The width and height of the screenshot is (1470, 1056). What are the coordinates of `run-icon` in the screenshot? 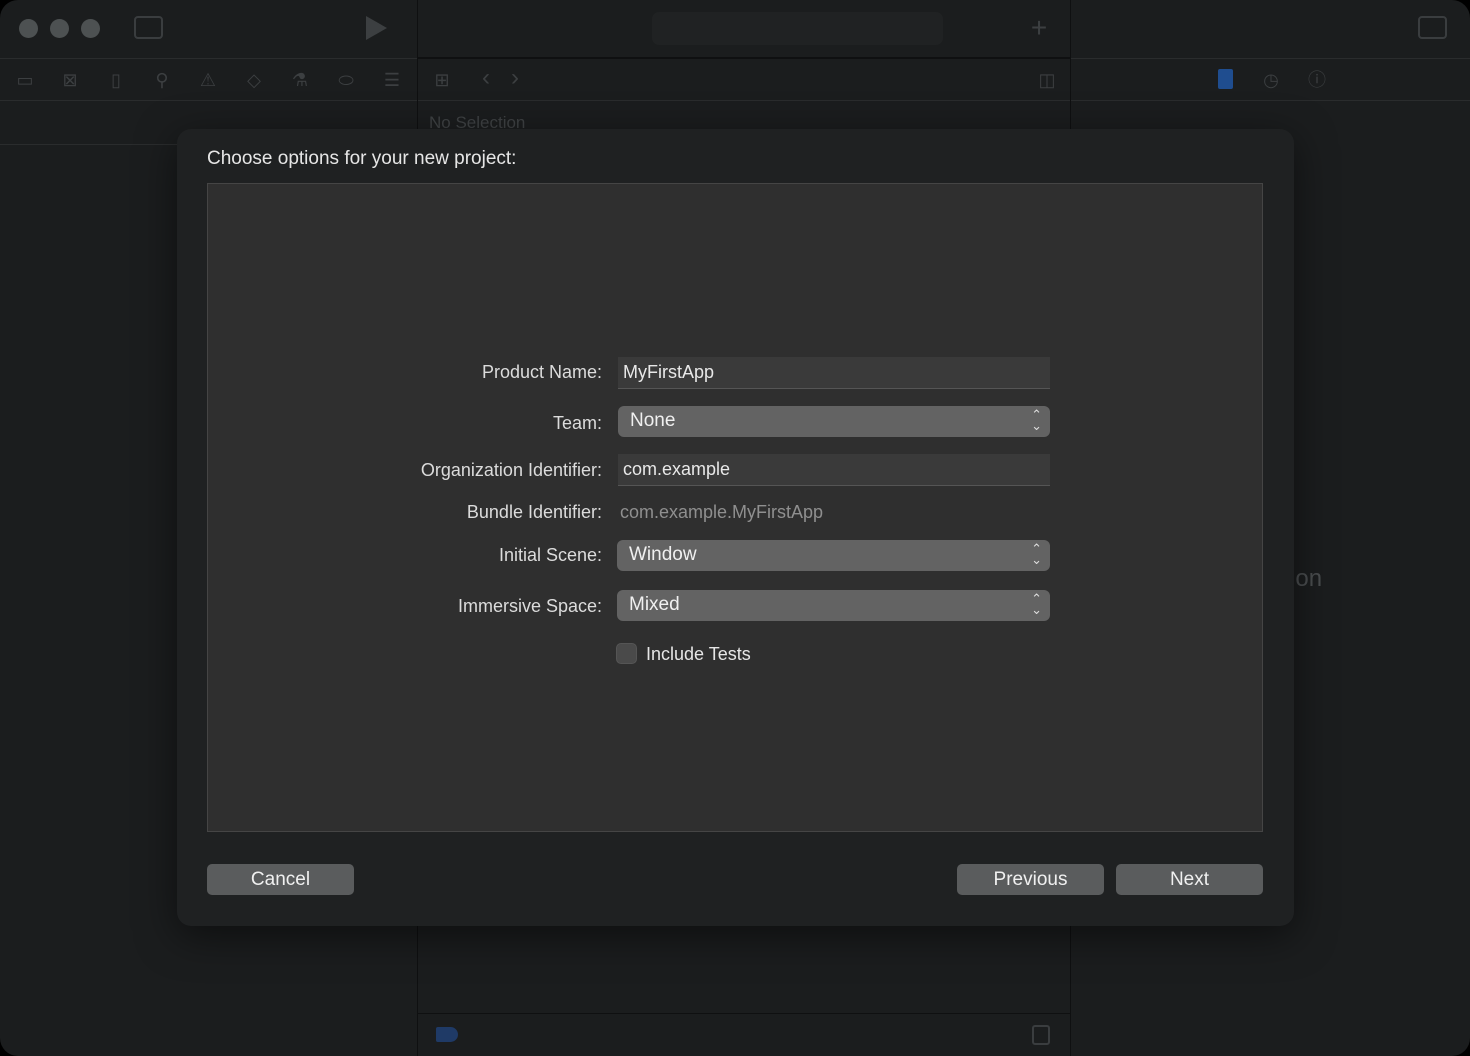 It's located at (376, 28).